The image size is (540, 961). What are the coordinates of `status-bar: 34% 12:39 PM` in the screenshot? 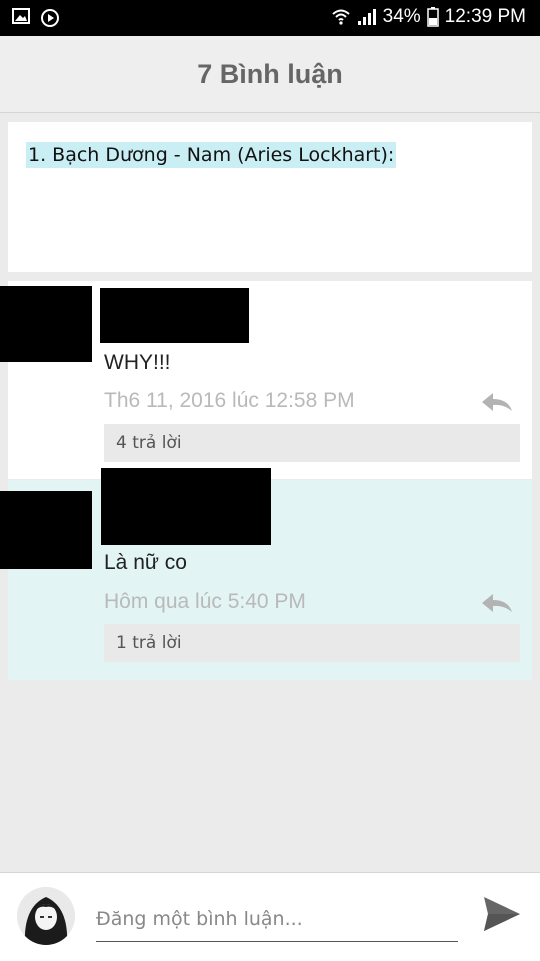 It's located at (270, 18).